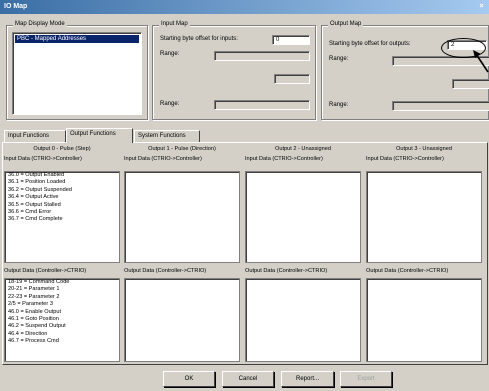  What do you see at coordinates (303, 149) in the screenshot?
I see `column-header-2: Output 2 - Unassigned` at bounding box center [303, 149].